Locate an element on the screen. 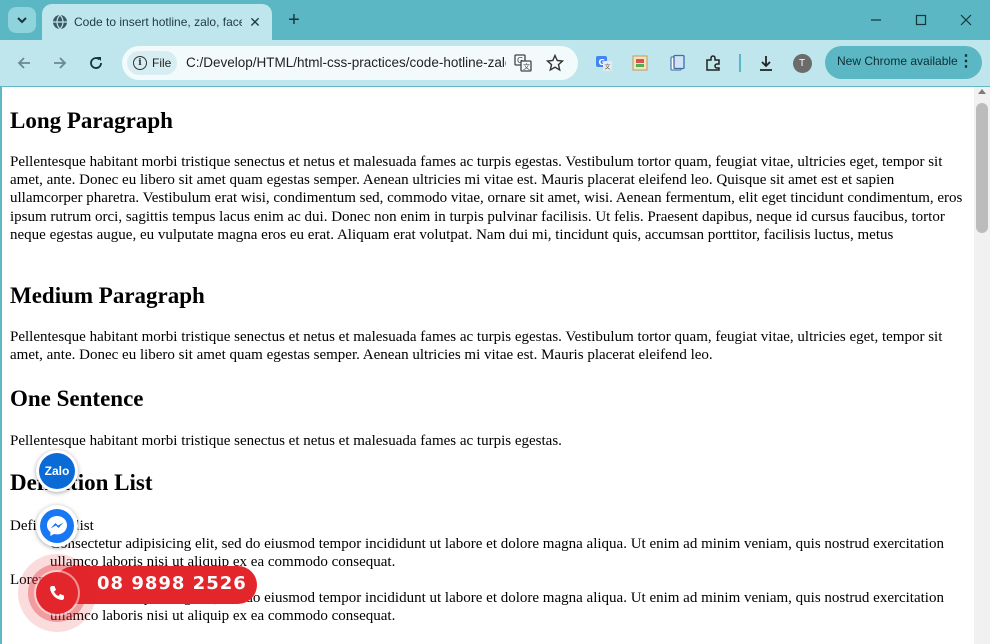 This screenshot has width=990, height=644. scroll-thumb is located at coordinates (982, 168).